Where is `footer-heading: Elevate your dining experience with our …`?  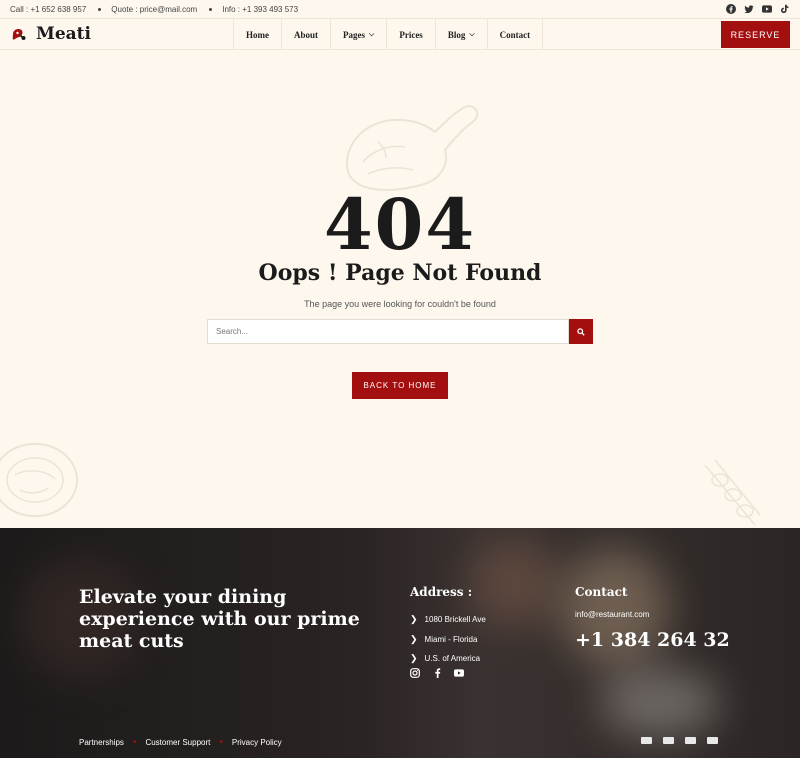
footer-heading: Elevate your dining experience with our … is located at coordinates (219, 619).